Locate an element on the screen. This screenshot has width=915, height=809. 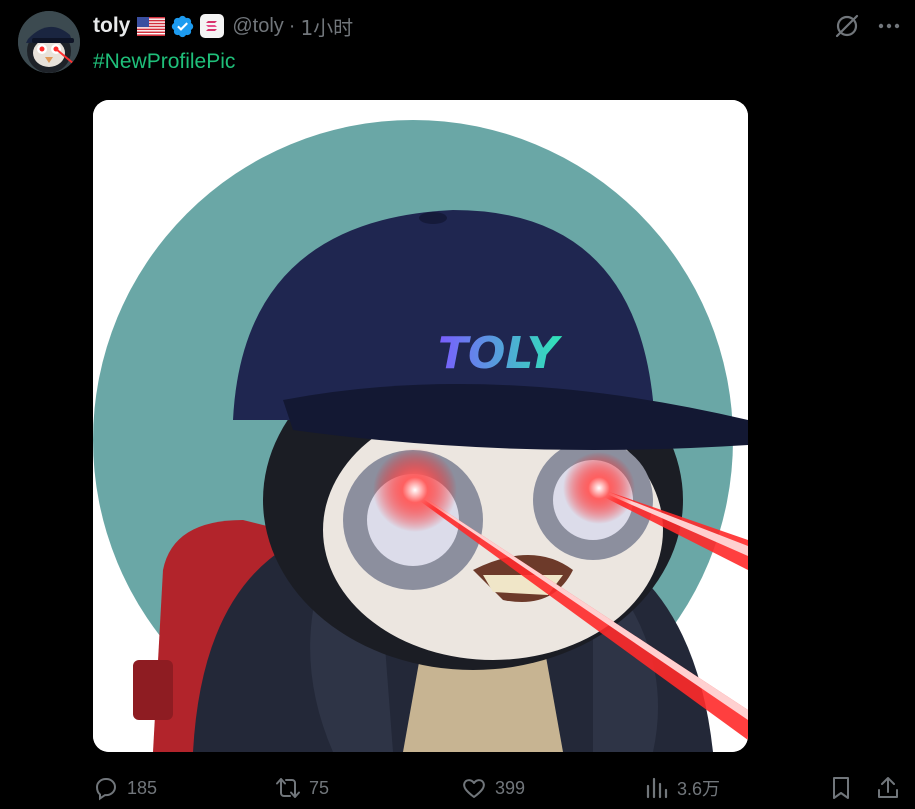
retweet-button: 75 is located at coordinates (302, 788).